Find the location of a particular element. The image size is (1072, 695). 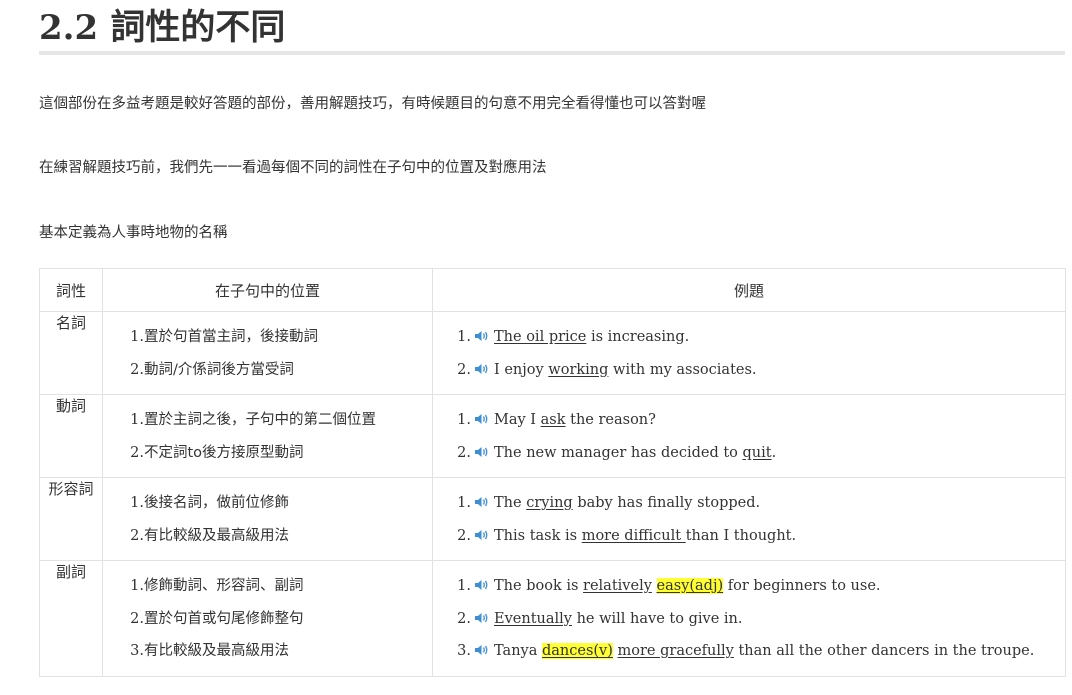

example-sentence: The oil price is increasing. is located at coordinates (591, 337).